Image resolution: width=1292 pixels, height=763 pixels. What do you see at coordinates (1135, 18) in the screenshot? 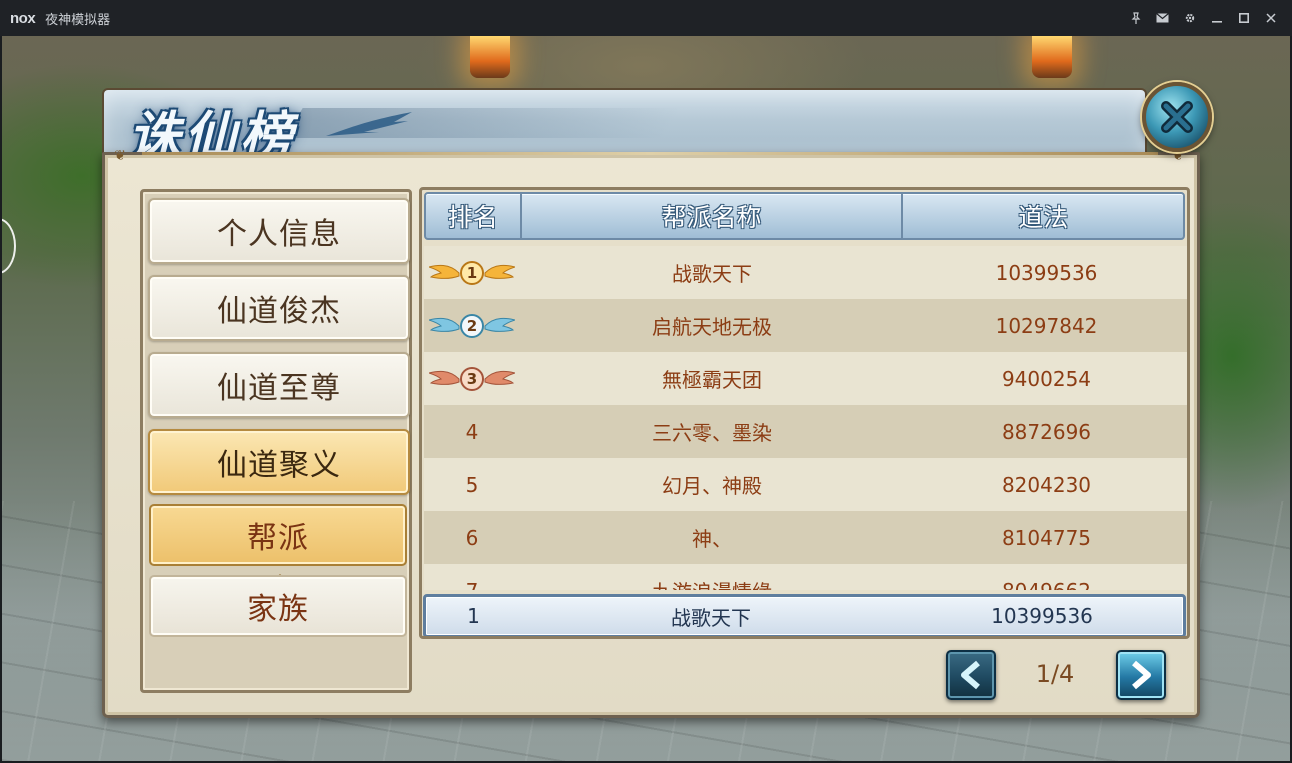
I see `pin-icon` at bounding box center [1135, 18].